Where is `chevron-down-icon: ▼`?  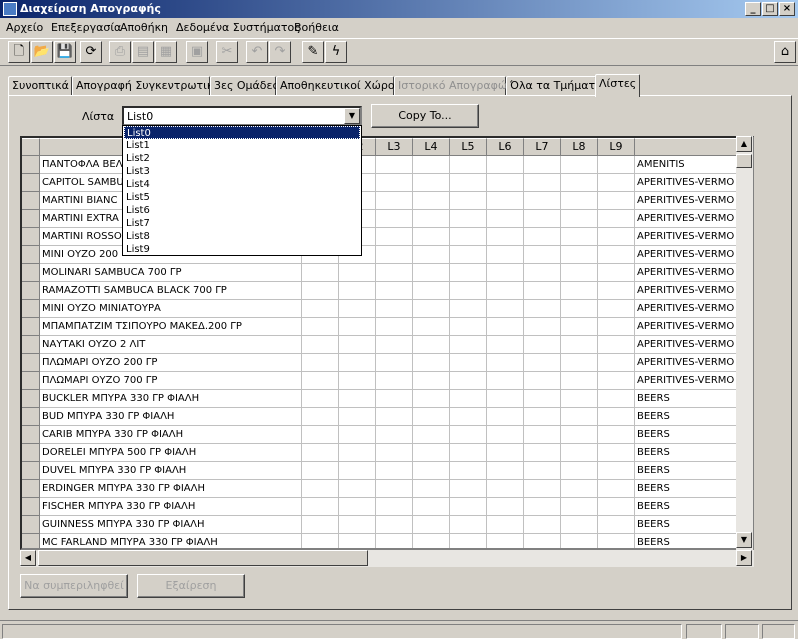 chevron-down-icon: ▼ is located at coordinates (352, 116).